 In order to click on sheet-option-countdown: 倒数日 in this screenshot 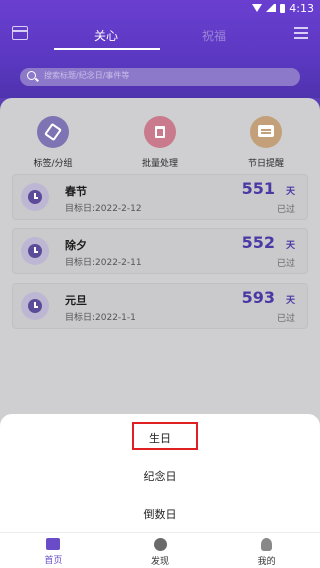, I will do `click(160, 514)`.